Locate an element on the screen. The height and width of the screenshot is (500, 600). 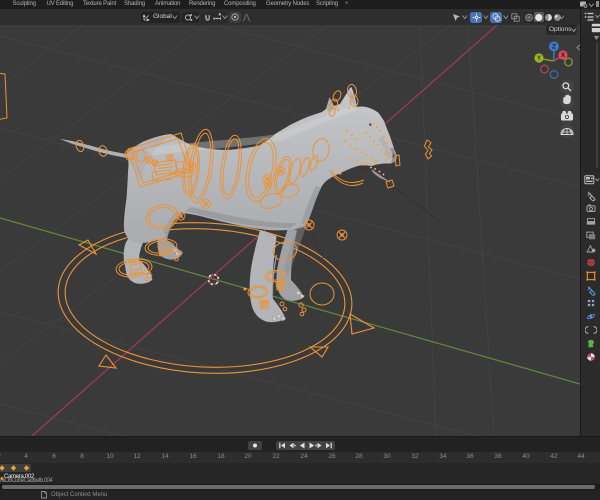
svg-text: Z is located at coordinates (554, 48).